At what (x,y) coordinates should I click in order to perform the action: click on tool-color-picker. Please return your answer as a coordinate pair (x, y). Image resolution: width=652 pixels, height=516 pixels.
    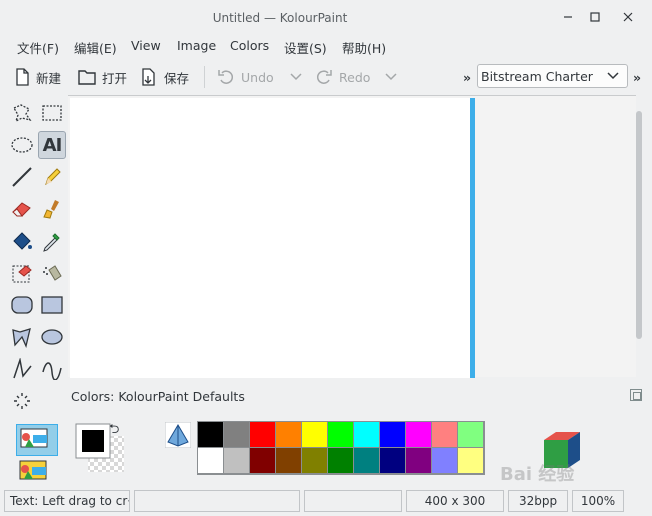
    Looking at the image, I should click on (52, 241).